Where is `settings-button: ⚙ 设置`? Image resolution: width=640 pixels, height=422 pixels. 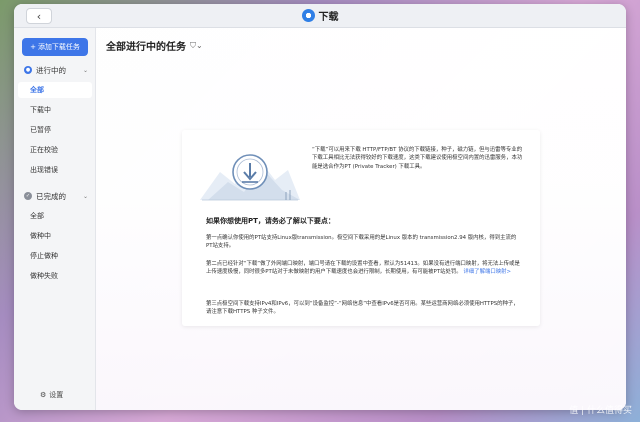 settings-button: ⚙ 设置 is located at coordinates (51, 395).